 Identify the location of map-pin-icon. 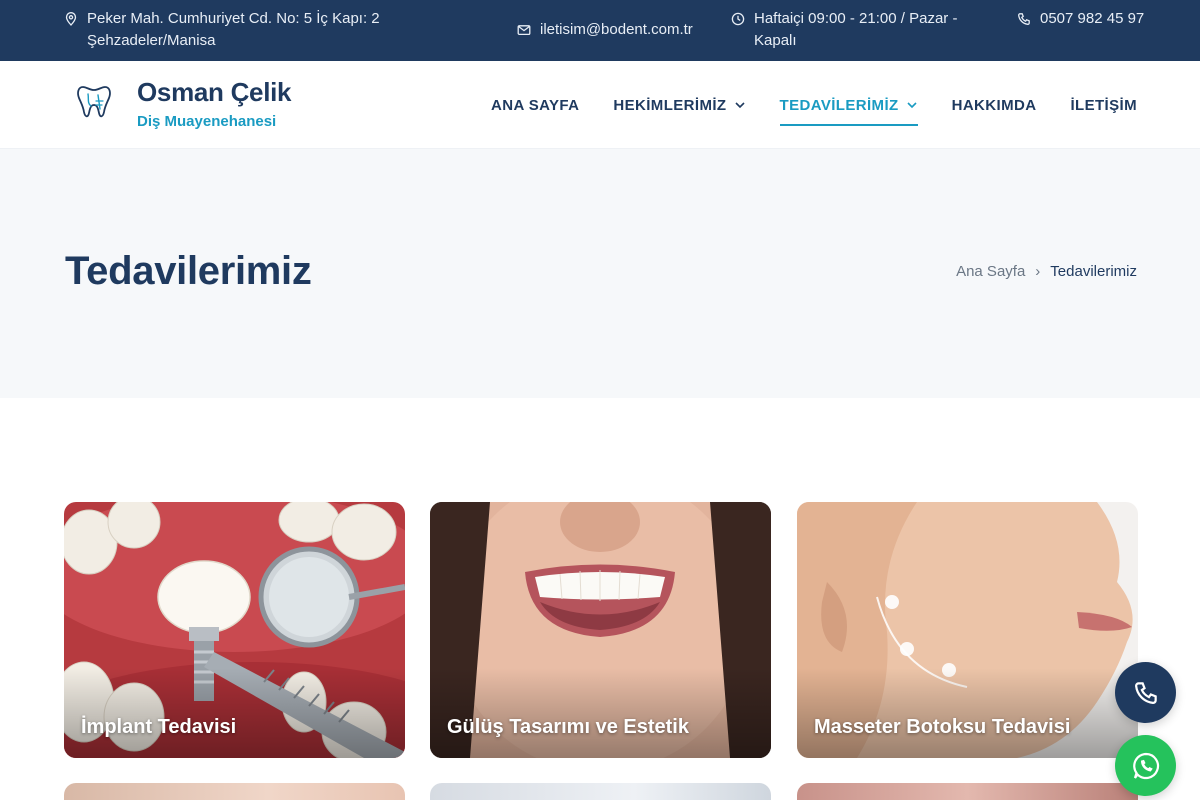
(71, 19).